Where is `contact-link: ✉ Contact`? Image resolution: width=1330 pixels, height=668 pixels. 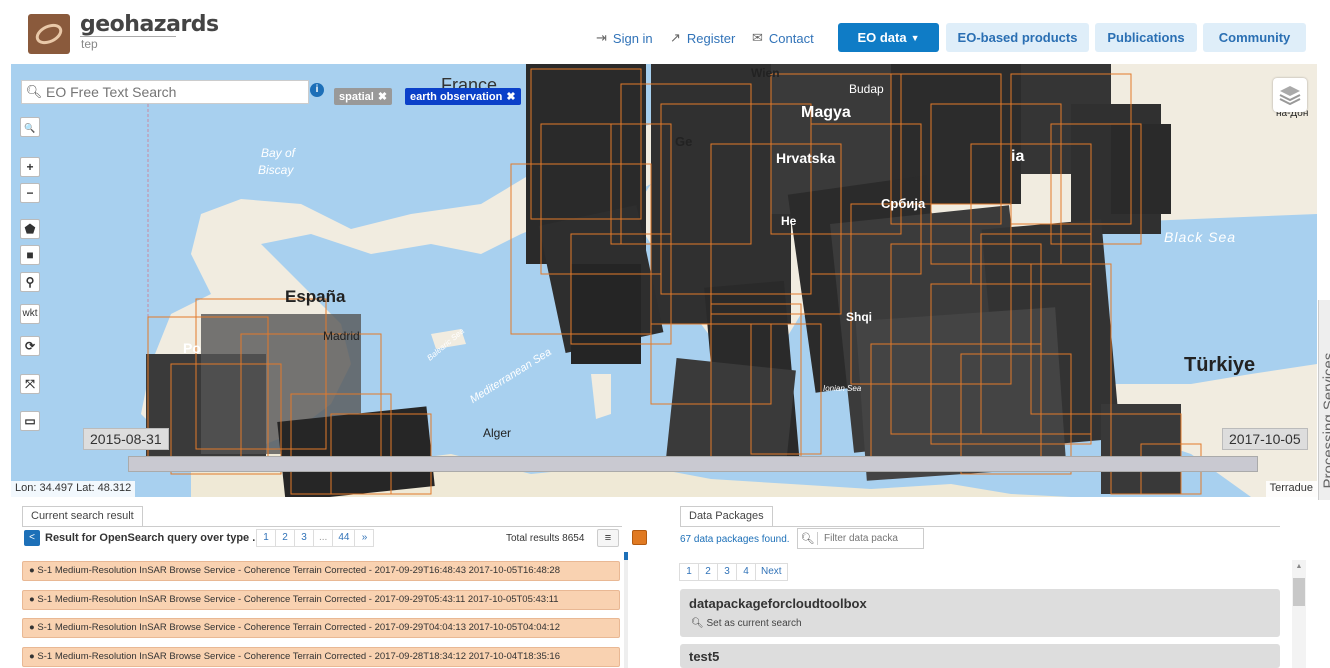
contact-link: ✉ Contact is located at coordinates (783, 38).